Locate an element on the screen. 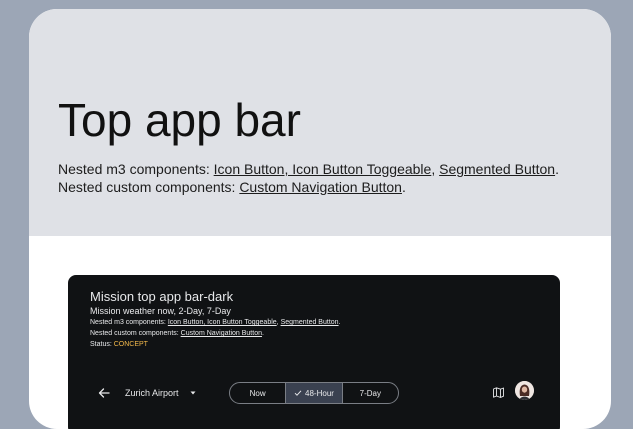 The height and width of the screenshot is (429, 633). segment-48-hour: 48-Hour is located at coordinates (314, 393).